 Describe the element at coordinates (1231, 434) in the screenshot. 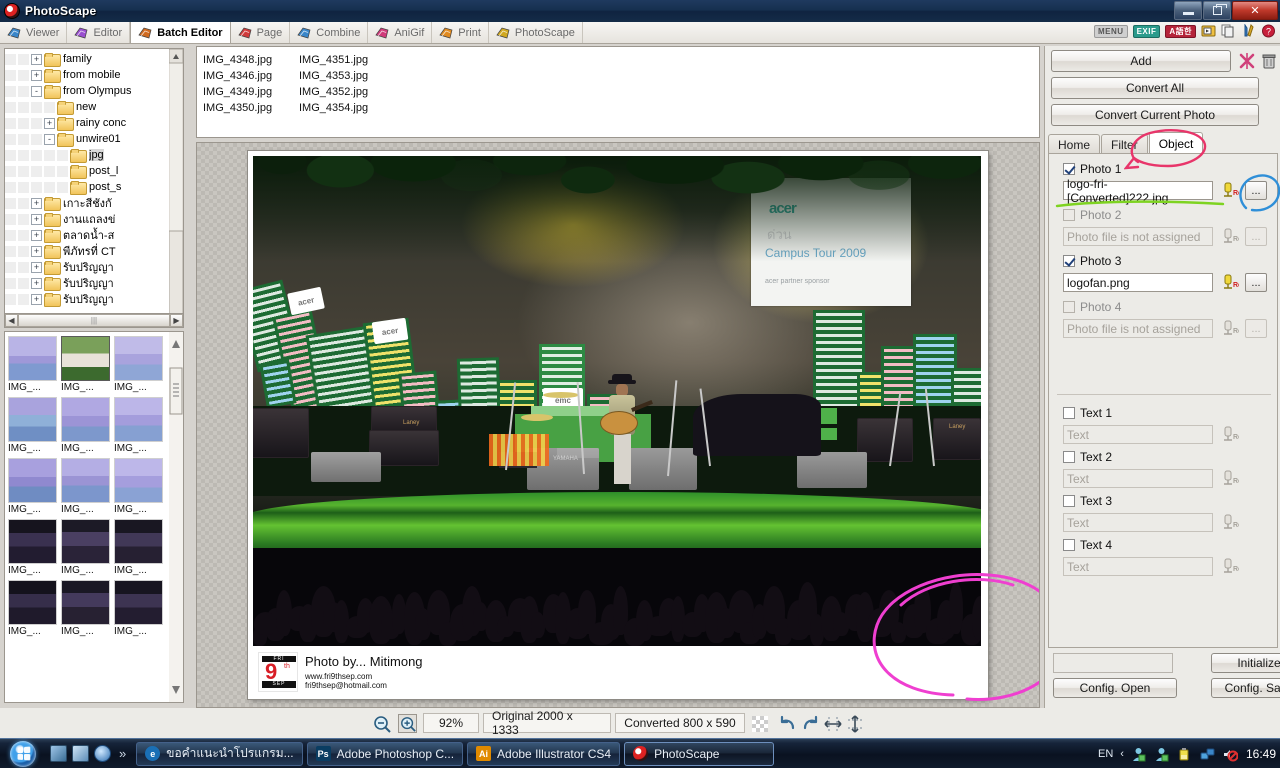

I see `text-position-lamp-icon-1: Re` at that location.